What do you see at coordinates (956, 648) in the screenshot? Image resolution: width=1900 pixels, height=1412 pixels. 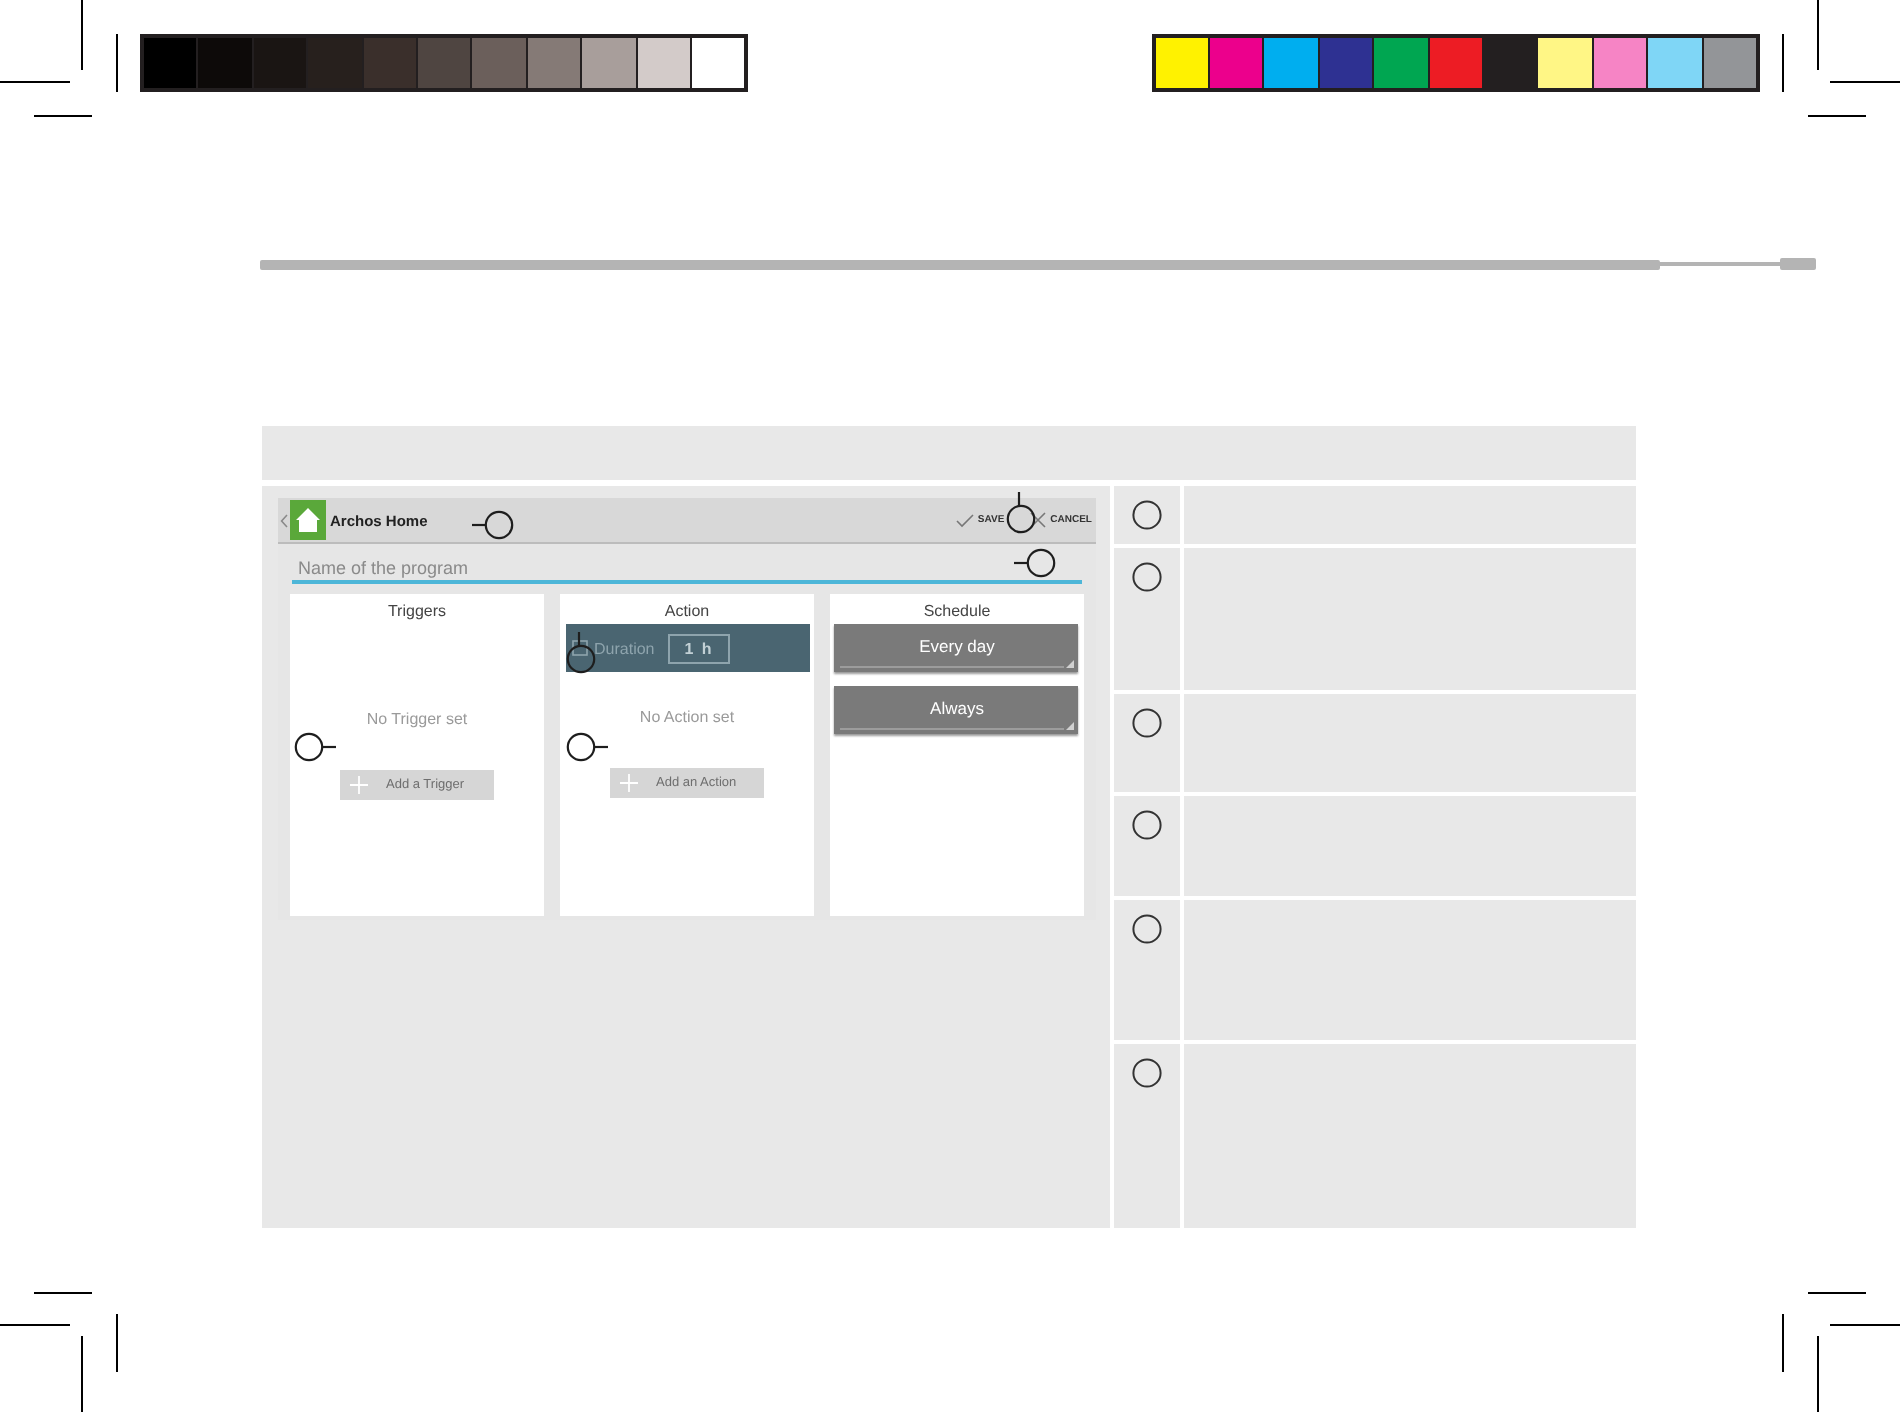 I see `dropdown: Every day` at bounding box center [956, 648].